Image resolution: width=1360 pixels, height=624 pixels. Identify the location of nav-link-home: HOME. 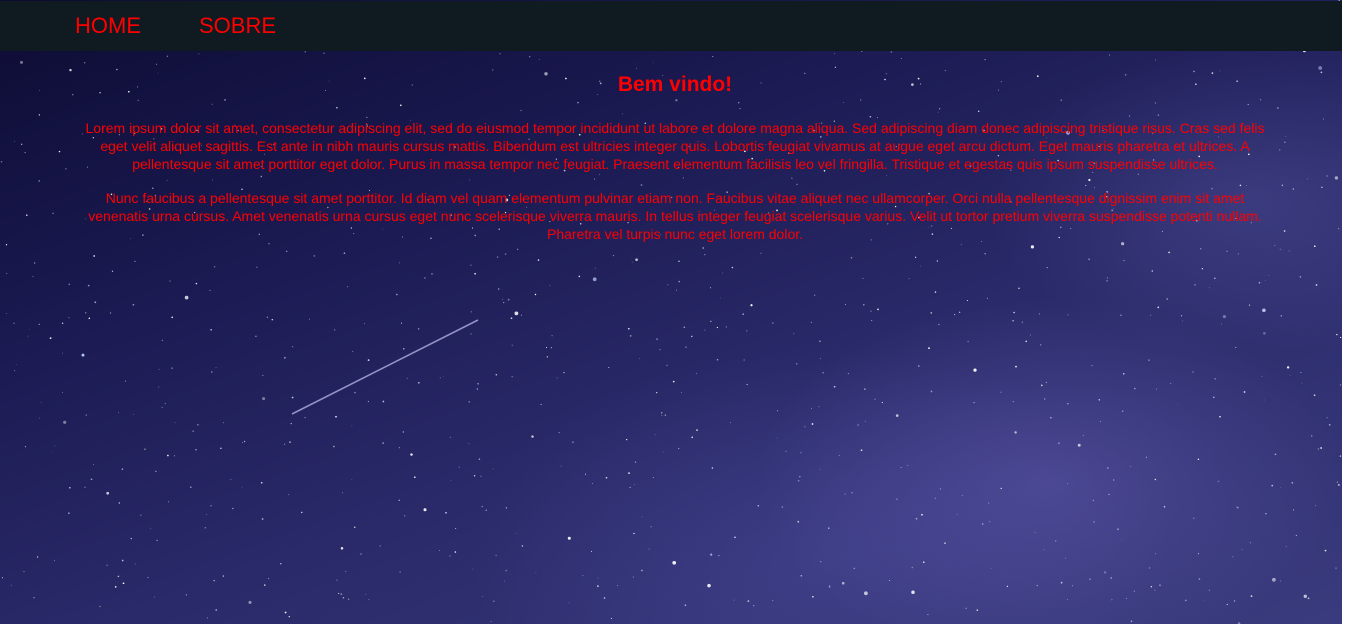
(108, 26).